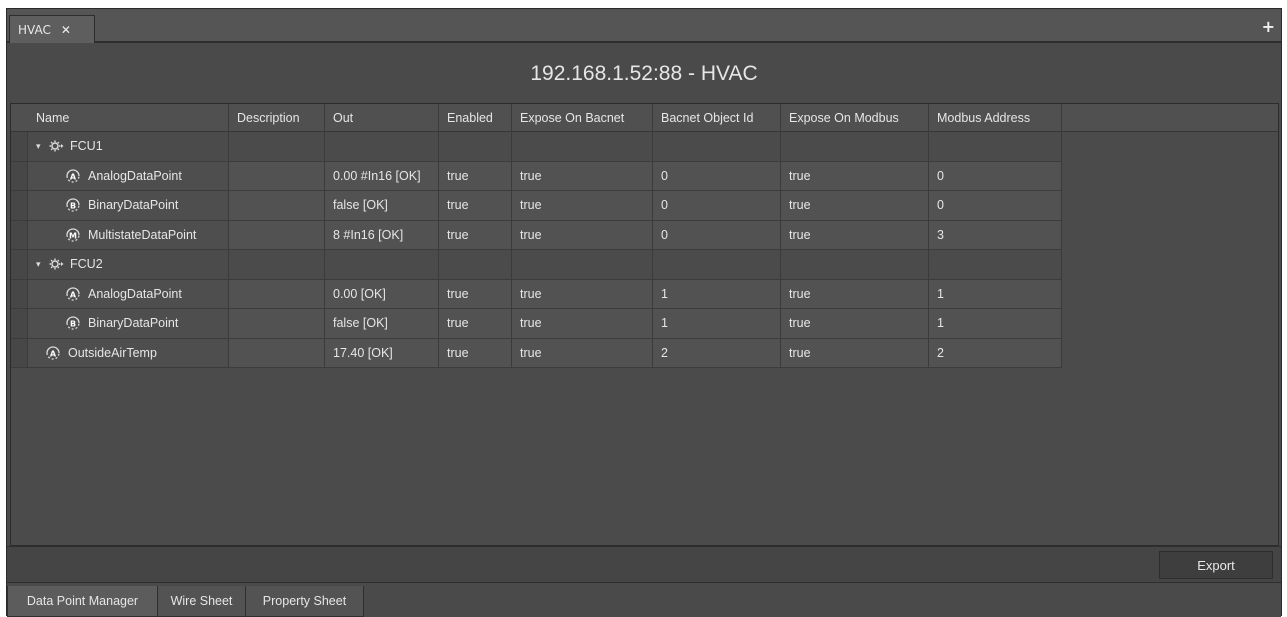 The image size is (1287, 617). Describe the element at coordinates (717, 293) in the screenshot. I see `cell-bacnet-object-id: 1` at that location.